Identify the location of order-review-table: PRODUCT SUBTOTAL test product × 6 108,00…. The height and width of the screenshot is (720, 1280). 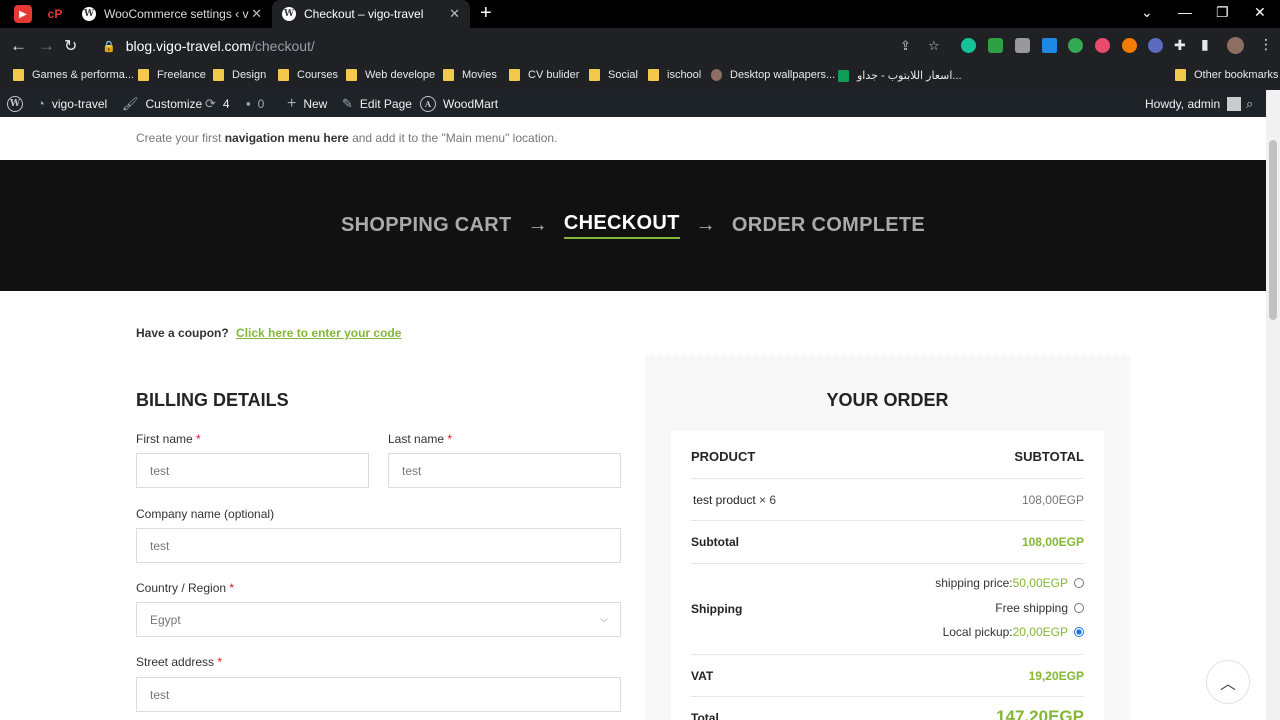
(887, 575).